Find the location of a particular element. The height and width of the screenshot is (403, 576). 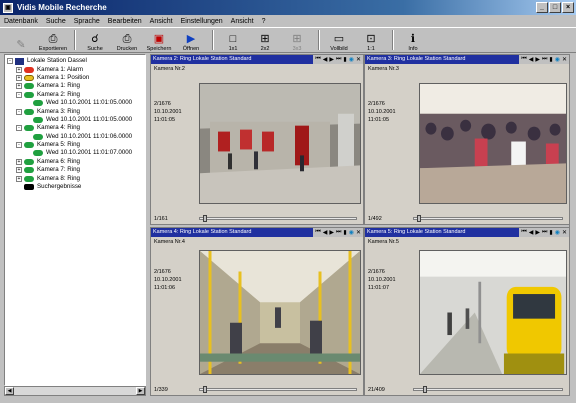

menu-ansicht: Ansicht is located at coordinates (161, 21).